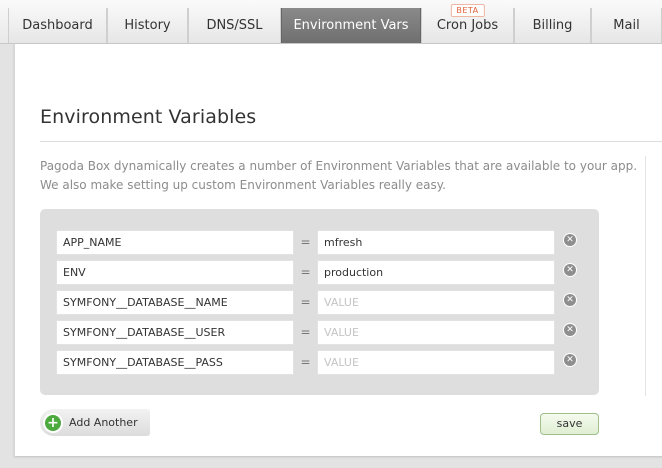 The image size is (662, 468). I want to click on tab-mail: Mail, so click(626, 25).